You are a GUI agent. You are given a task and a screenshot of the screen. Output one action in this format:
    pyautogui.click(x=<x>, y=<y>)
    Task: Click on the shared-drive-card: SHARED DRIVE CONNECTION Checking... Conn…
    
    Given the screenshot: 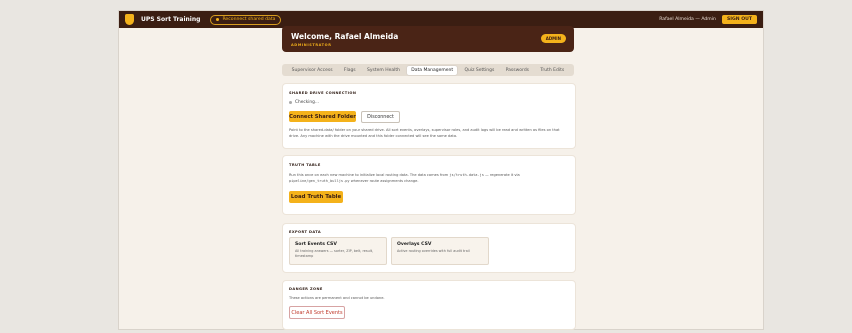 What is the action you would take?
    pyautogui.click(x=429, y=116)
    